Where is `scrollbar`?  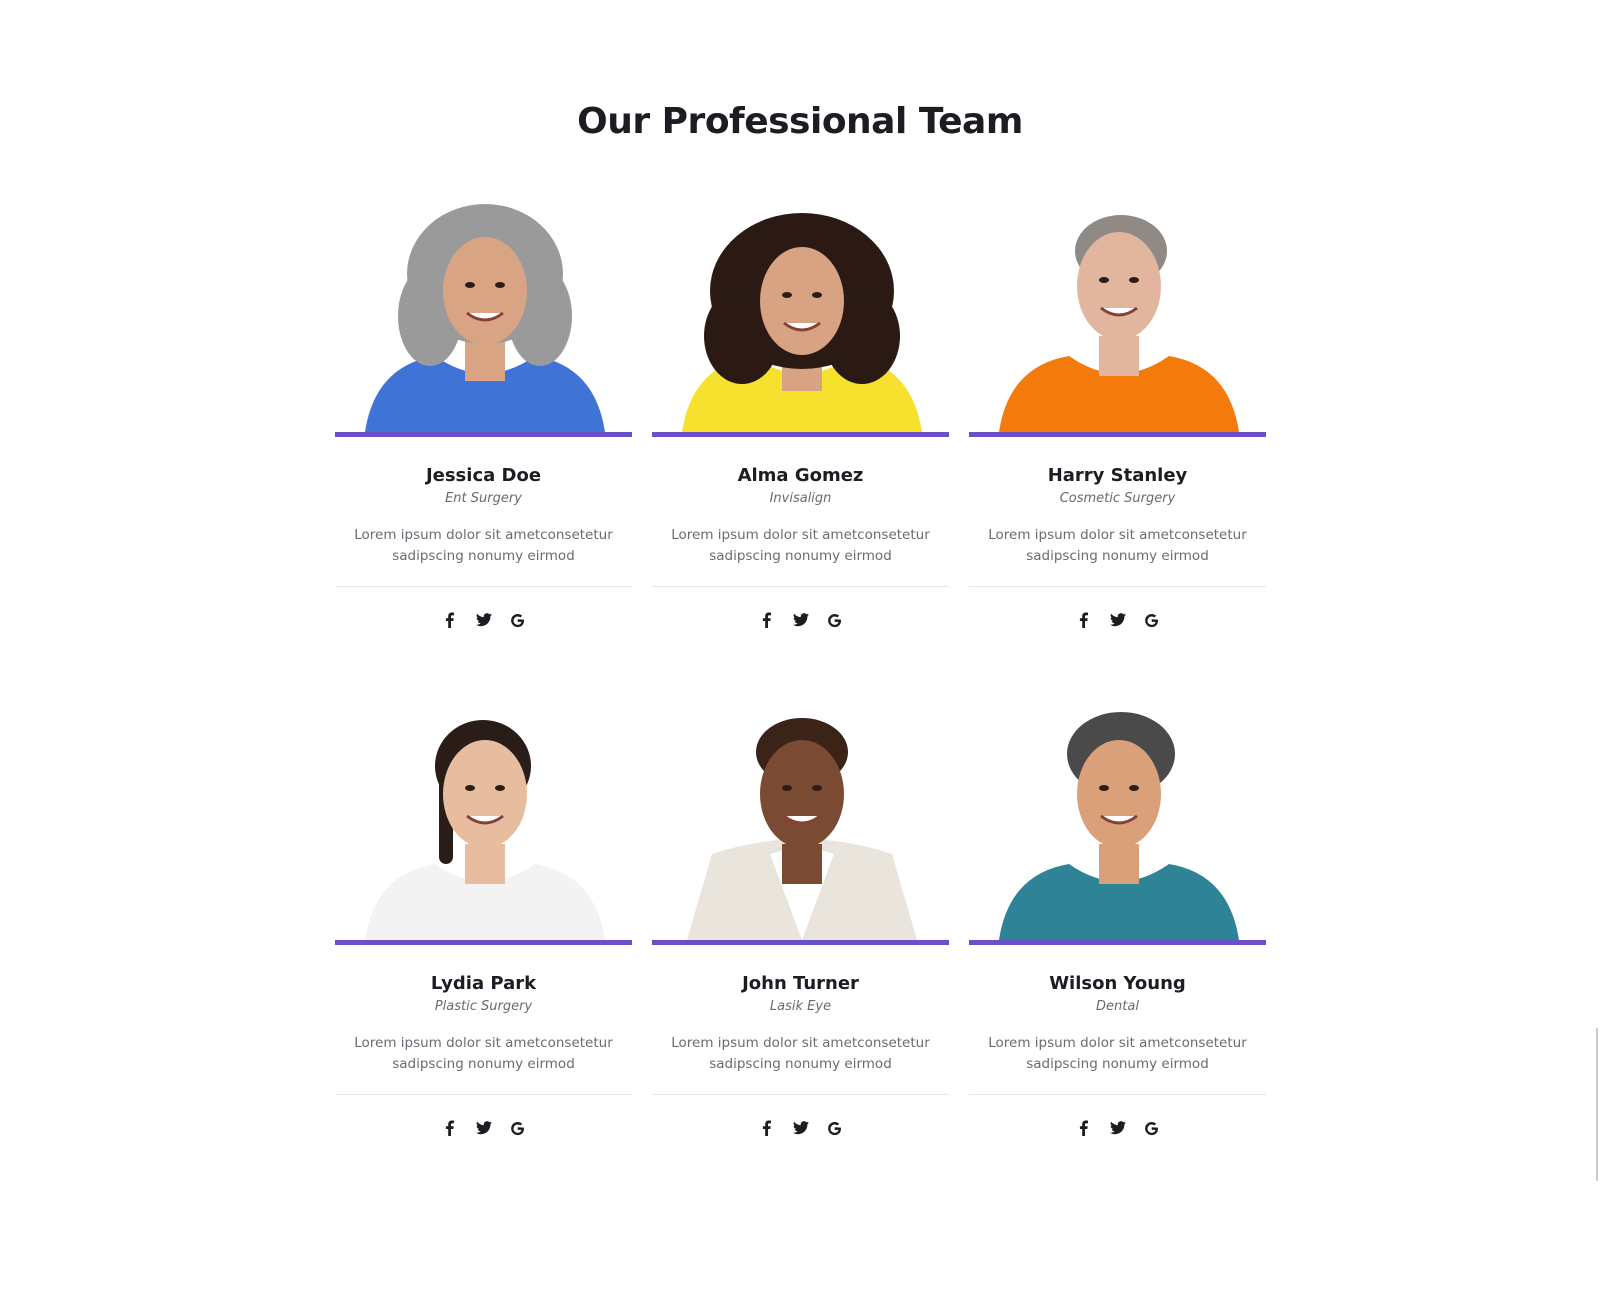
scrollbar is located at coordinates (1597, 1104).